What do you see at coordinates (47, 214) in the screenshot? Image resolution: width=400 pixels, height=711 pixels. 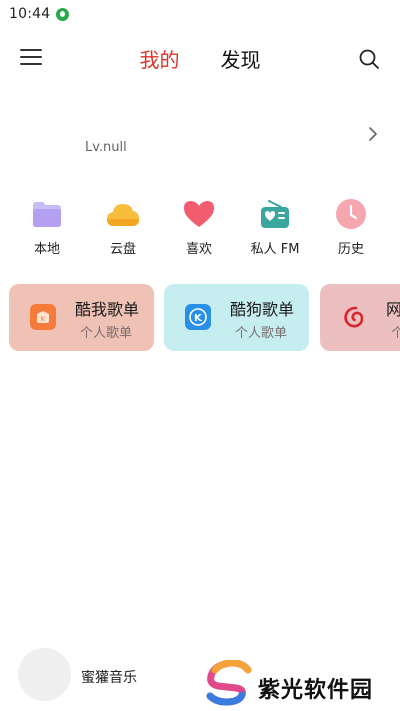 I see `folder-icon` at bounding box center [47, 214].